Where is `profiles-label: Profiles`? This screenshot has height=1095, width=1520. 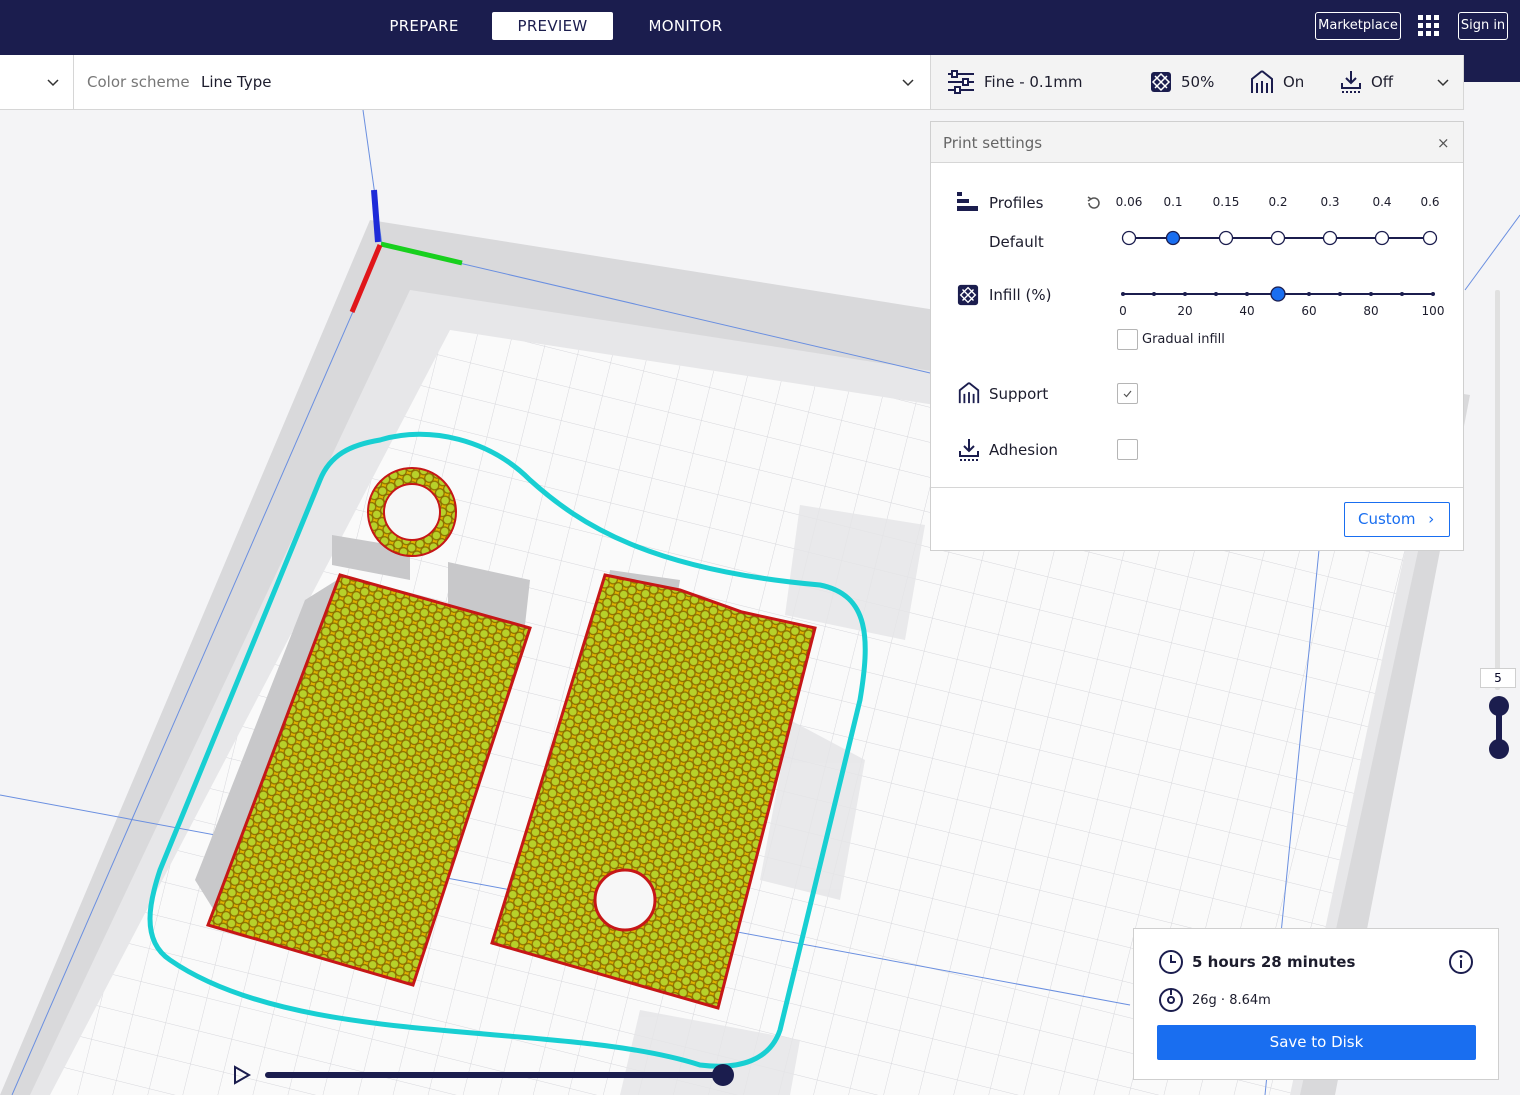
profiles-label: Profiles is located at coordinates (1016, 203).